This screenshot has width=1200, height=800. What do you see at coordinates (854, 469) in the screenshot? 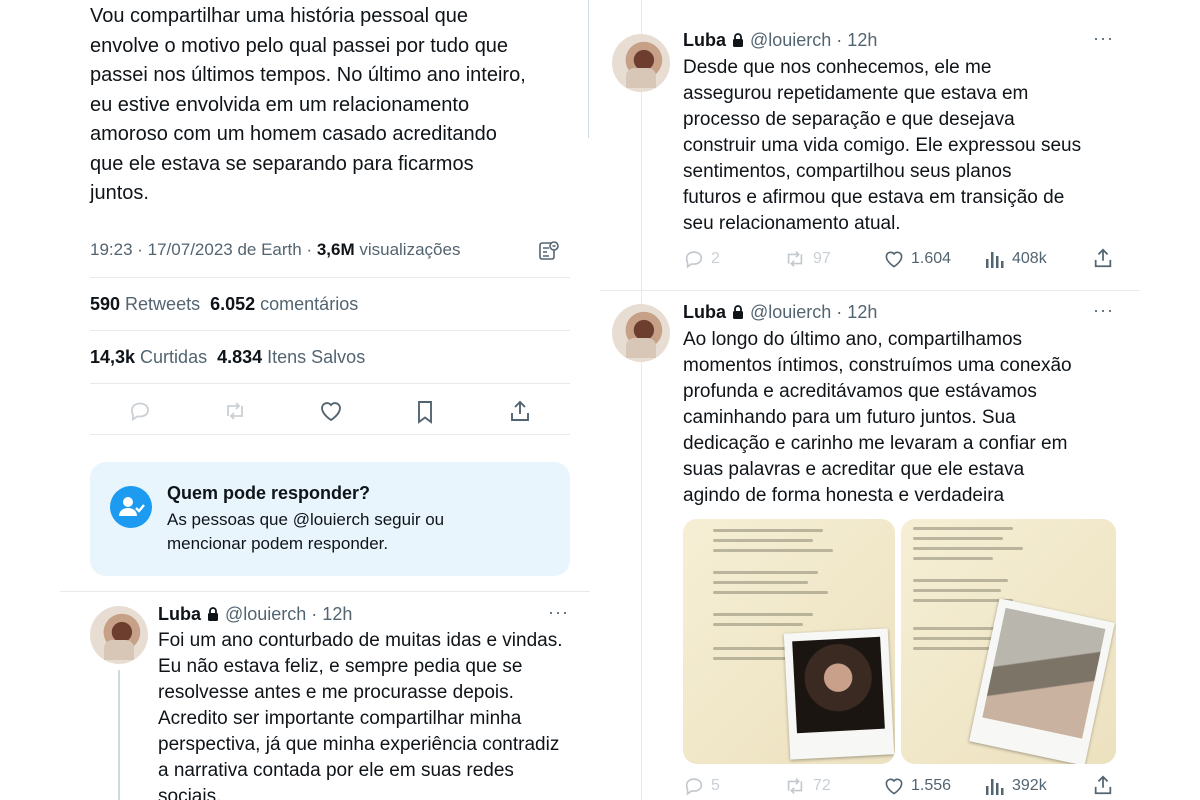
I see `text-line: suas palavras e acreditar que ele estava` at bounding box center [854, 469].